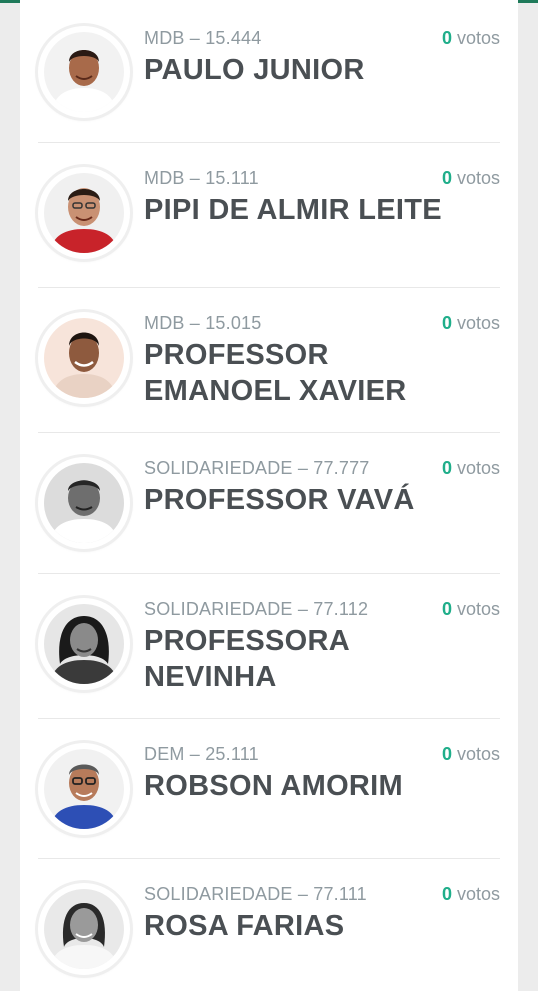  What do you see at coordinates (246, 659) in the screenshot?
I see `candidate-name: PROFESSORA NEVINHA` at bounding box center [246, 659].